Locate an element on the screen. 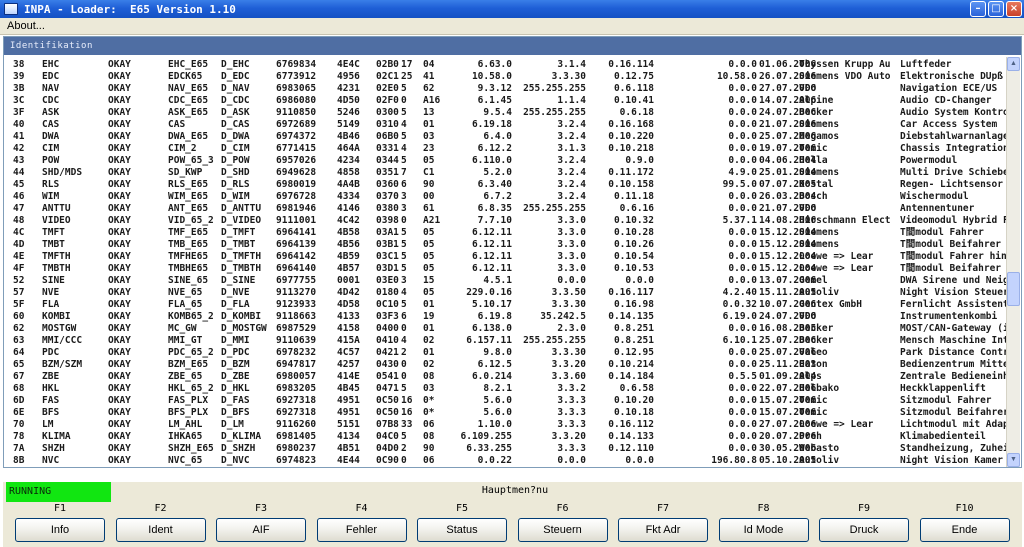  cell-hw-version: 3.2.4 is located at coordinates (571, 136).